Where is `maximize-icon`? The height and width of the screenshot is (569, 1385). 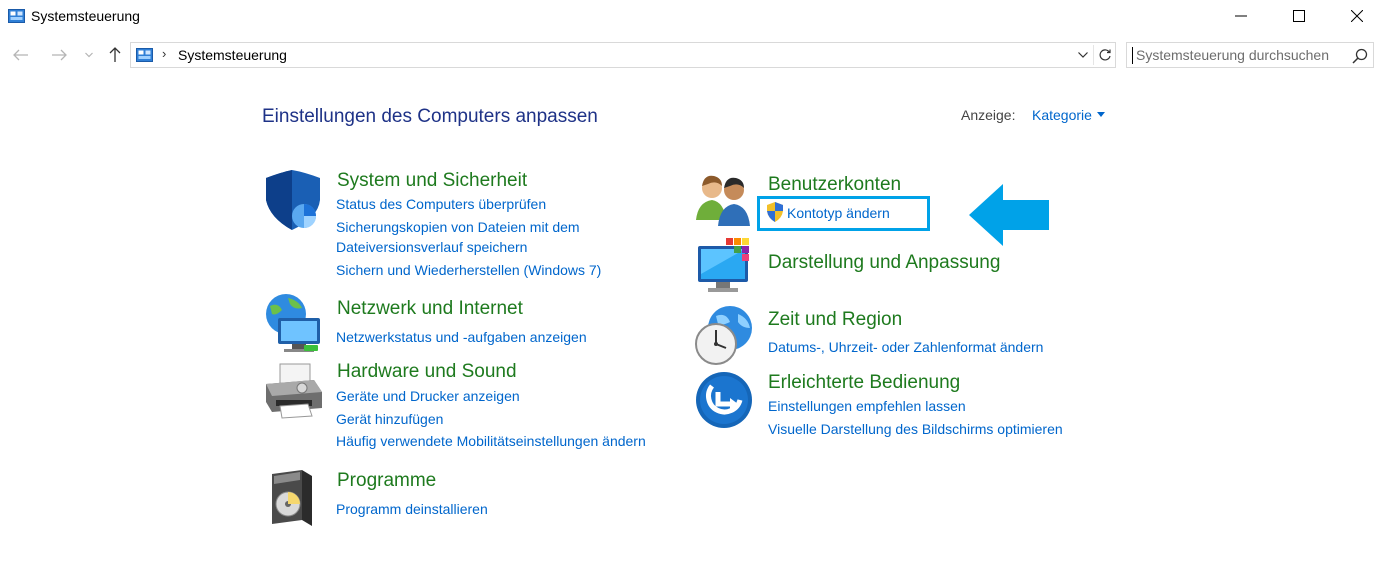 maximize-icon is located at coordinates (1299, 16).